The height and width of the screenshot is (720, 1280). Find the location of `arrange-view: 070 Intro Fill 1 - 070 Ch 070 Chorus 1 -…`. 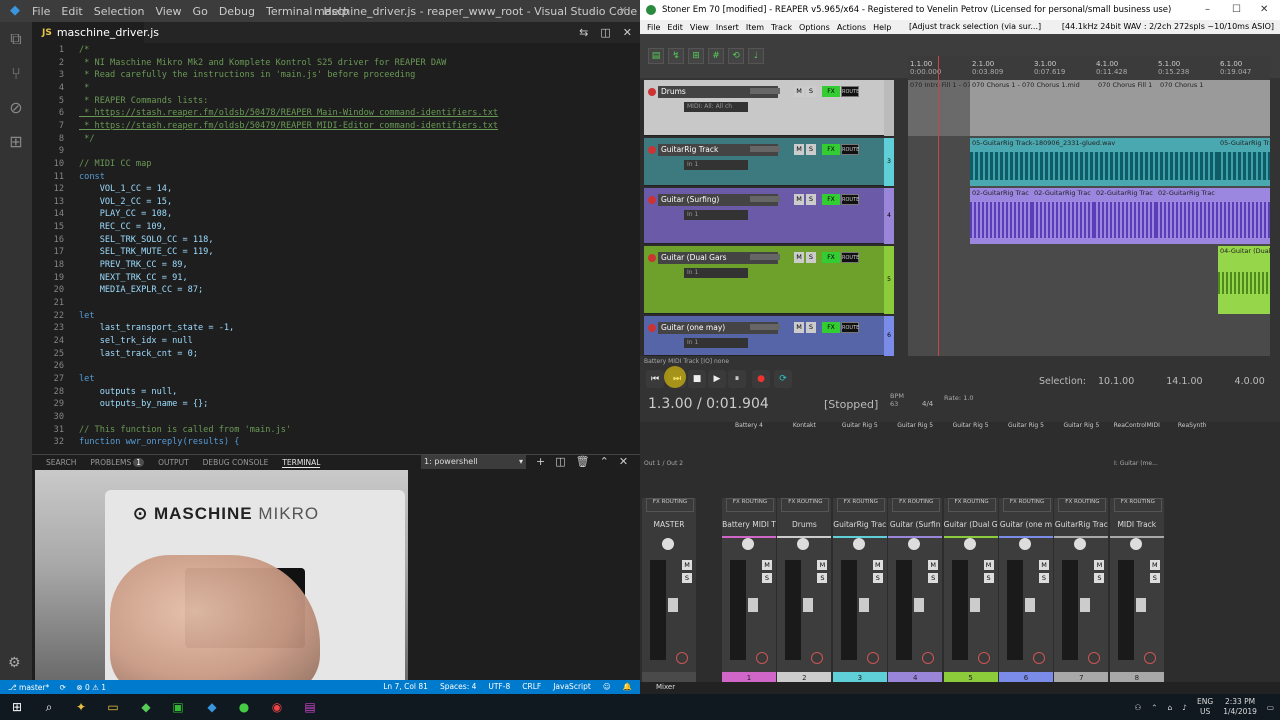

arrange-view: 070 Intro Fill 1 - 070 Ch 070 Chorus 1 -… is located at coordinates (1089, 218).